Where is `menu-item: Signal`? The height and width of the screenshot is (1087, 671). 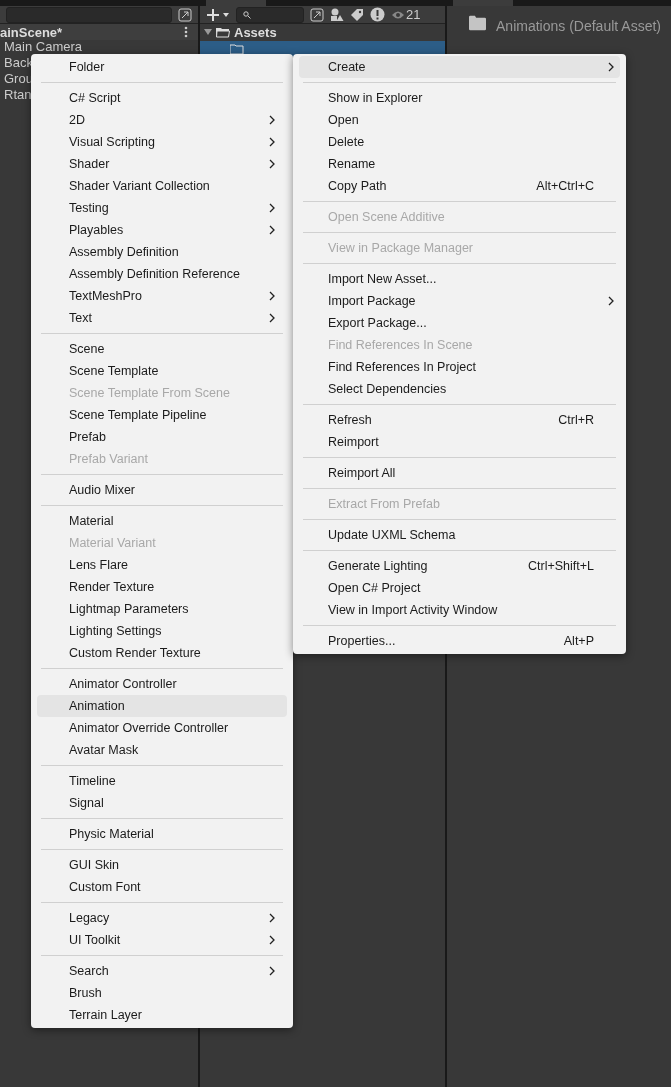
menu-item: Signal is located at coordinates (162, 803).